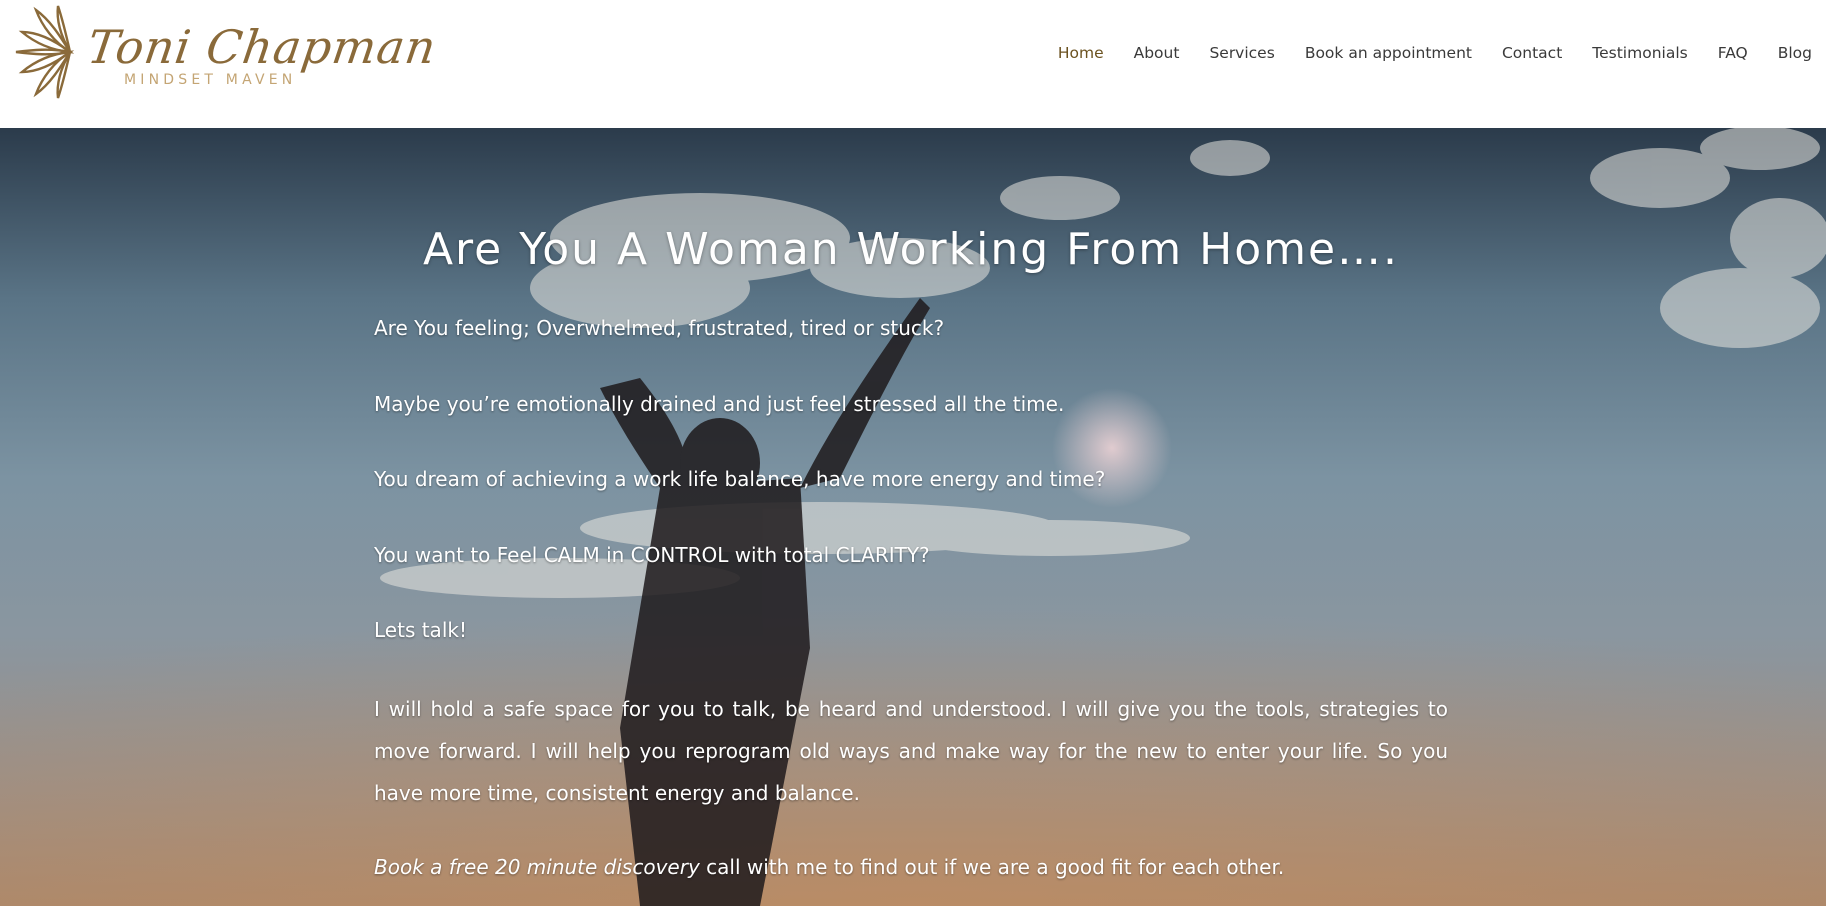 Image resolution: width=1826 pixels, height=906 pixels. I want to click on nav-faq: FAQ, so click(1733, 53).